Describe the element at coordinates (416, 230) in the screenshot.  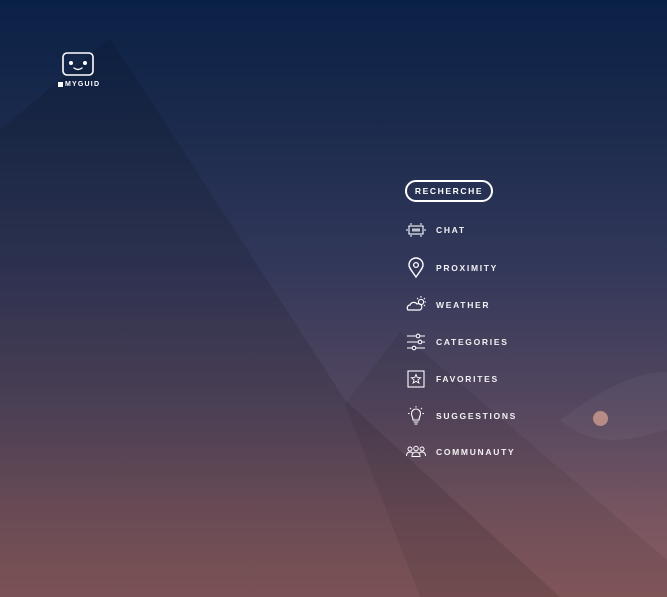
I see `chat-screen-icon` at that location.